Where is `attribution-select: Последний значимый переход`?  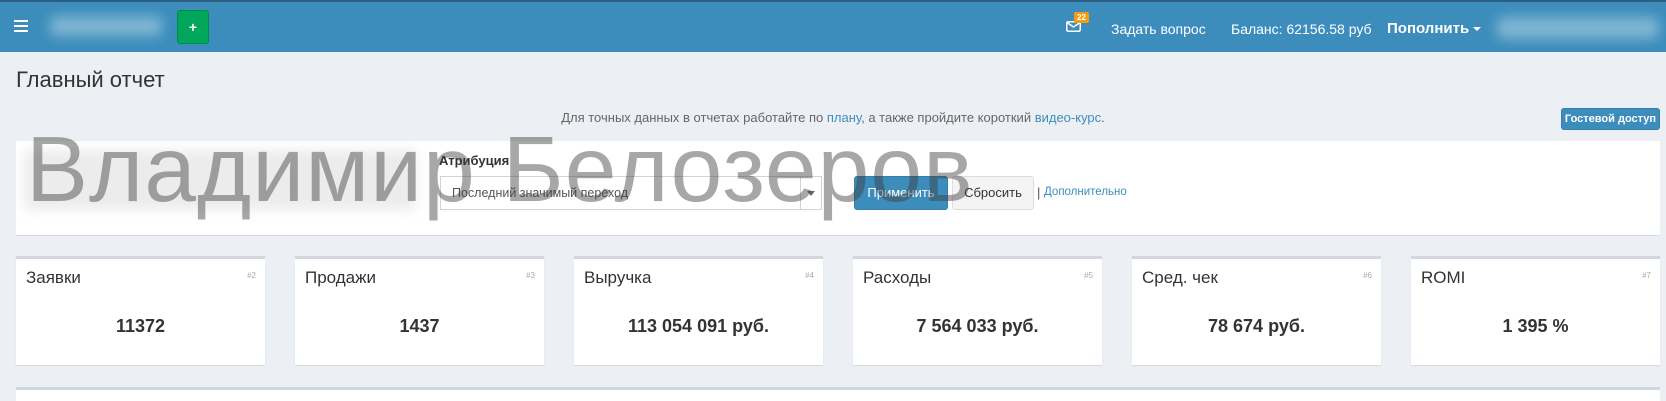
attribution-select: Последний значимый переход is located at coordinates (631, 193).